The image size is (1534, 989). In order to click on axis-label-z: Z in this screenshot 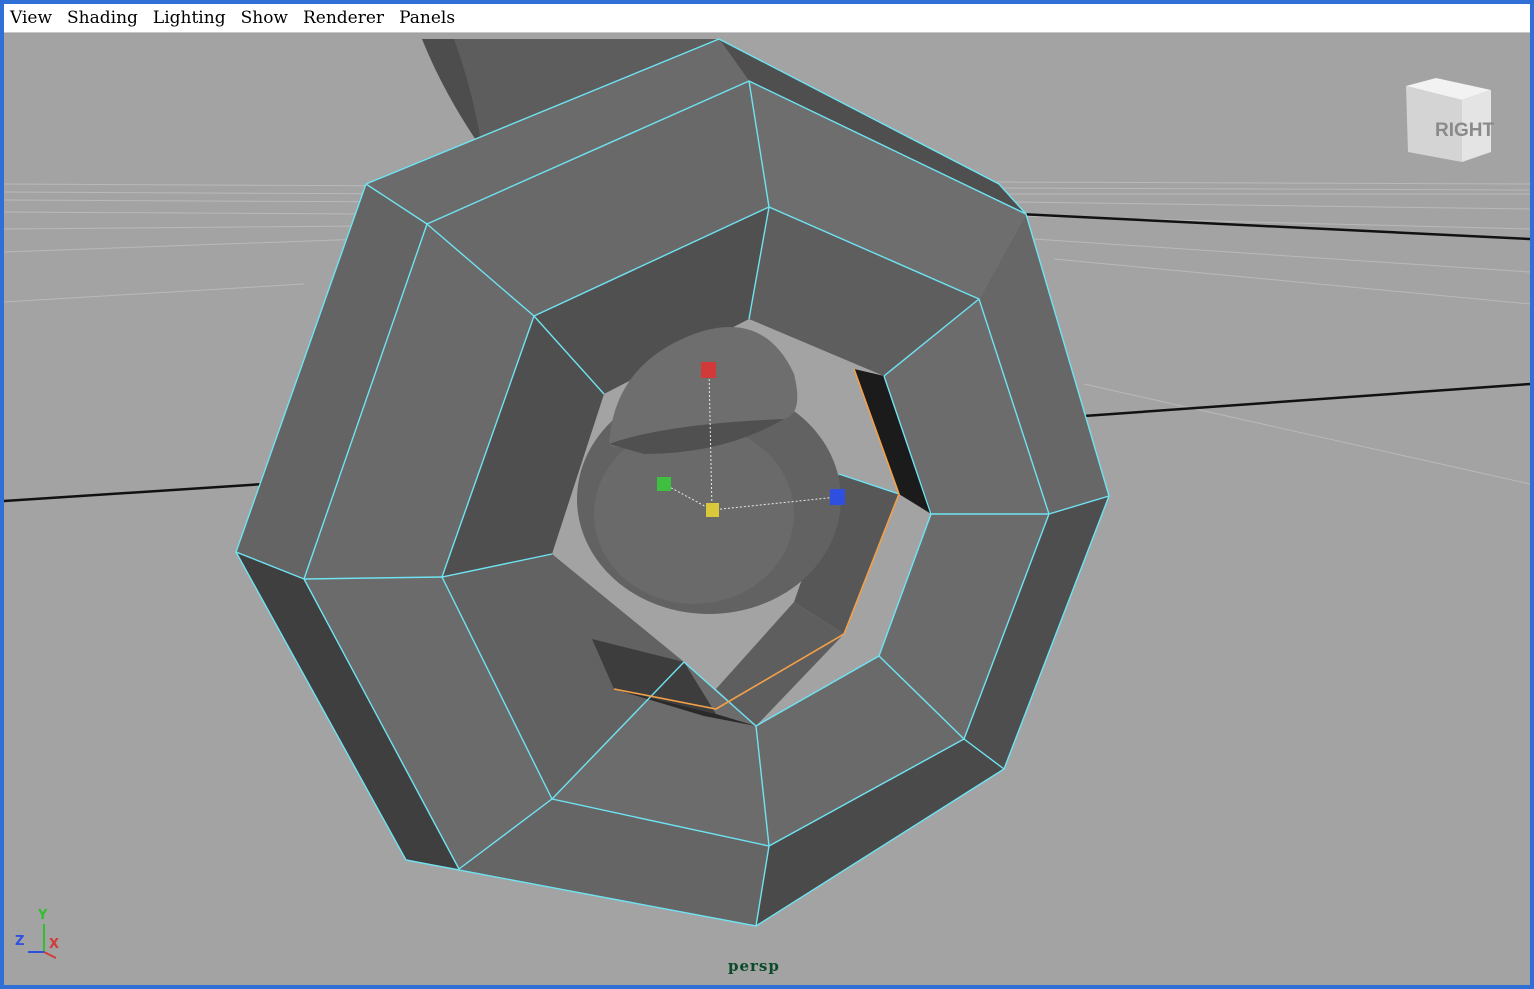, I will do `click(20, 941)`.